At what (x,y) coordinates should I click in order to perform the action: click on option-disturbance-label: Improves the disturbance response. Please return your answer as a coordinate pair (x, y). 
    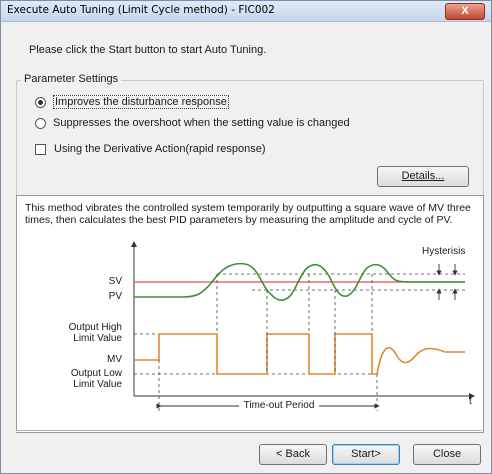
    Looking at the image, I should click on (141, 102).